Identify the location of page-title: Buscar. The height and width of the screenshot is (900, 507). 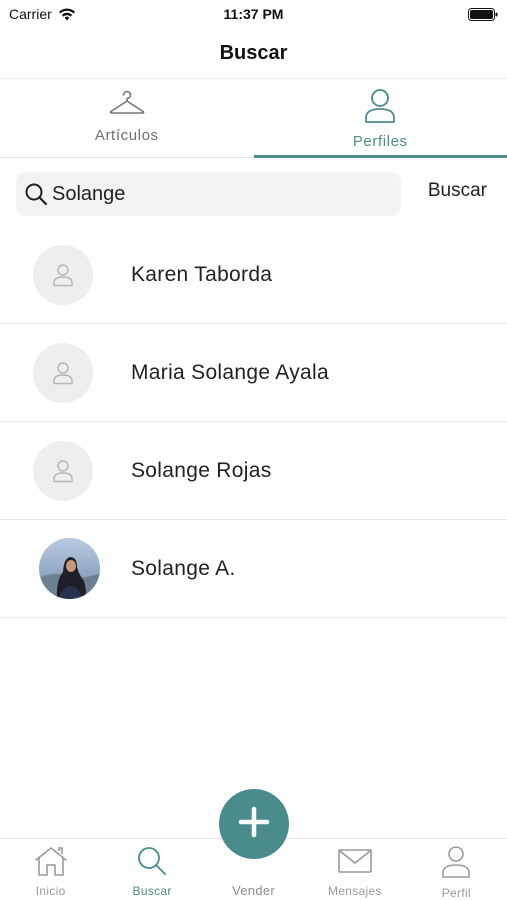
(253, 53).